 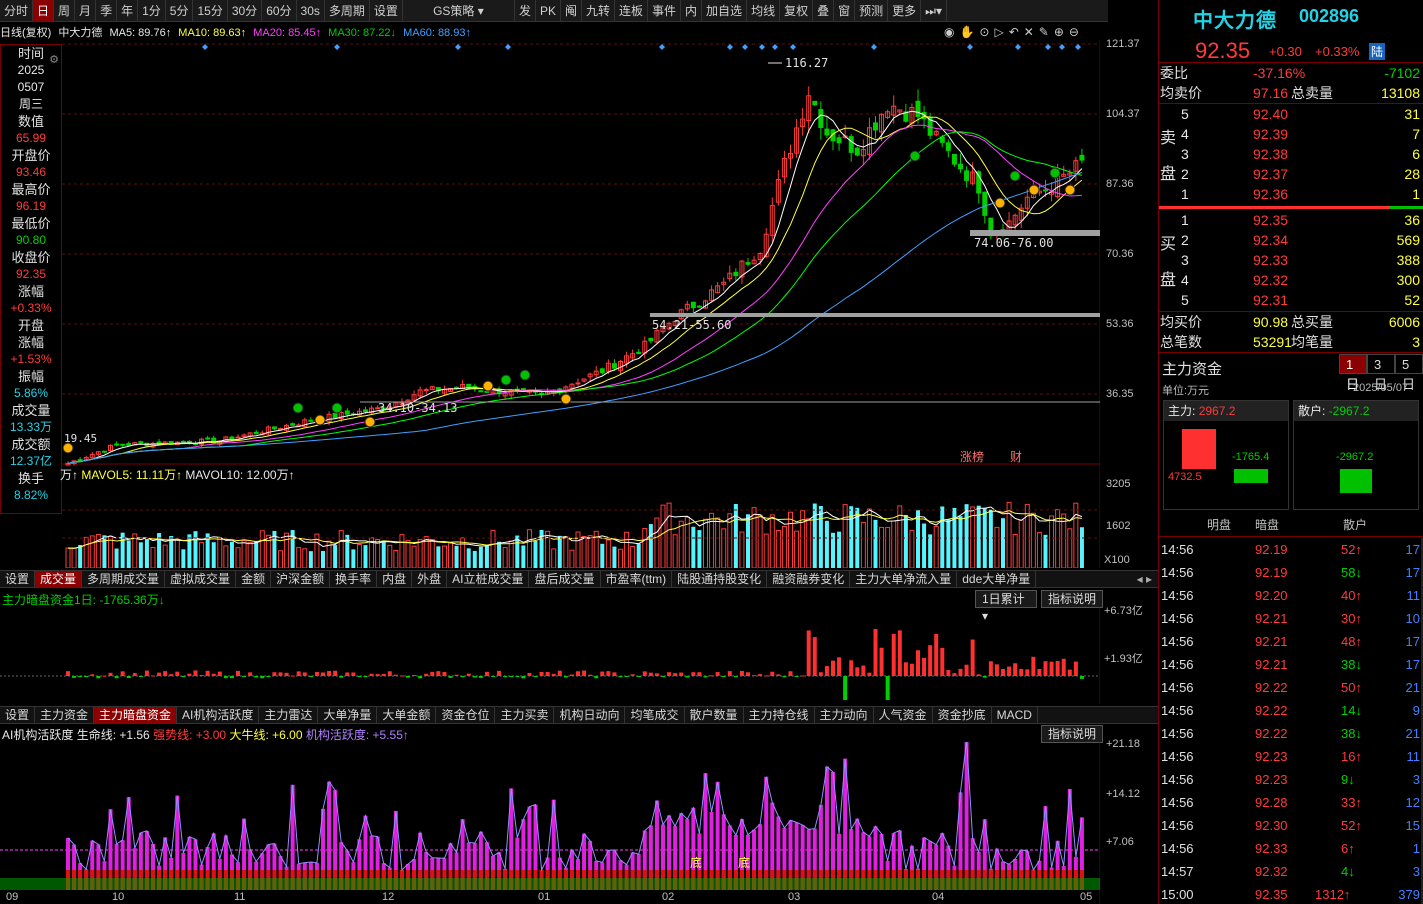 What do you see at coordinates (1353, 373) in the screenshot?
I see `fund-period-0: 1日` at bounding box center [1353, 373].